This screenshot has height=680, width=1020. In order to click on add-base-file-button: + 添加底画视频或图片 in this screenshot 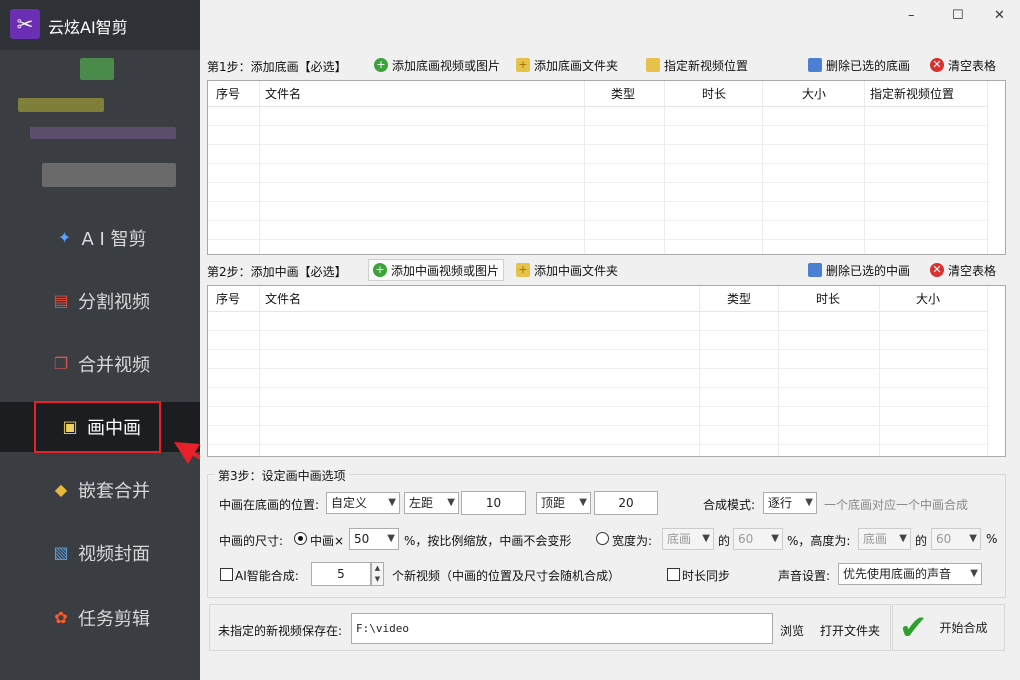, I will do `click(437, 65)`.